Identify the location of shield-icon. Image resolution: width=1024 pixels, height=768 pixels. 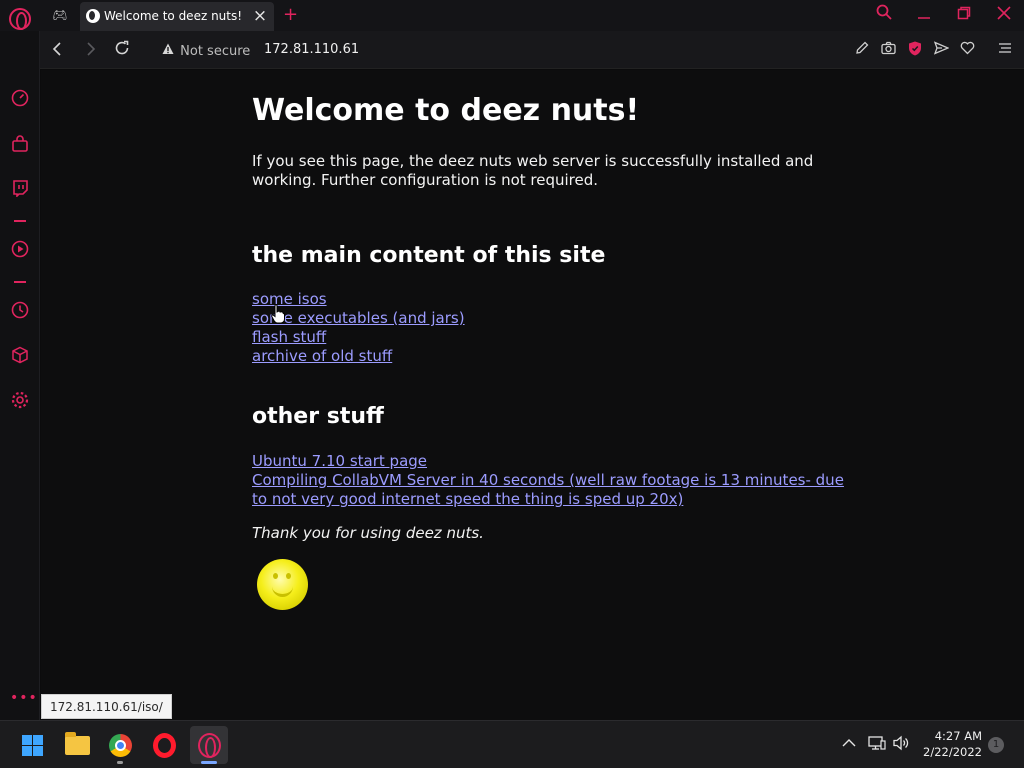
(915, 50).